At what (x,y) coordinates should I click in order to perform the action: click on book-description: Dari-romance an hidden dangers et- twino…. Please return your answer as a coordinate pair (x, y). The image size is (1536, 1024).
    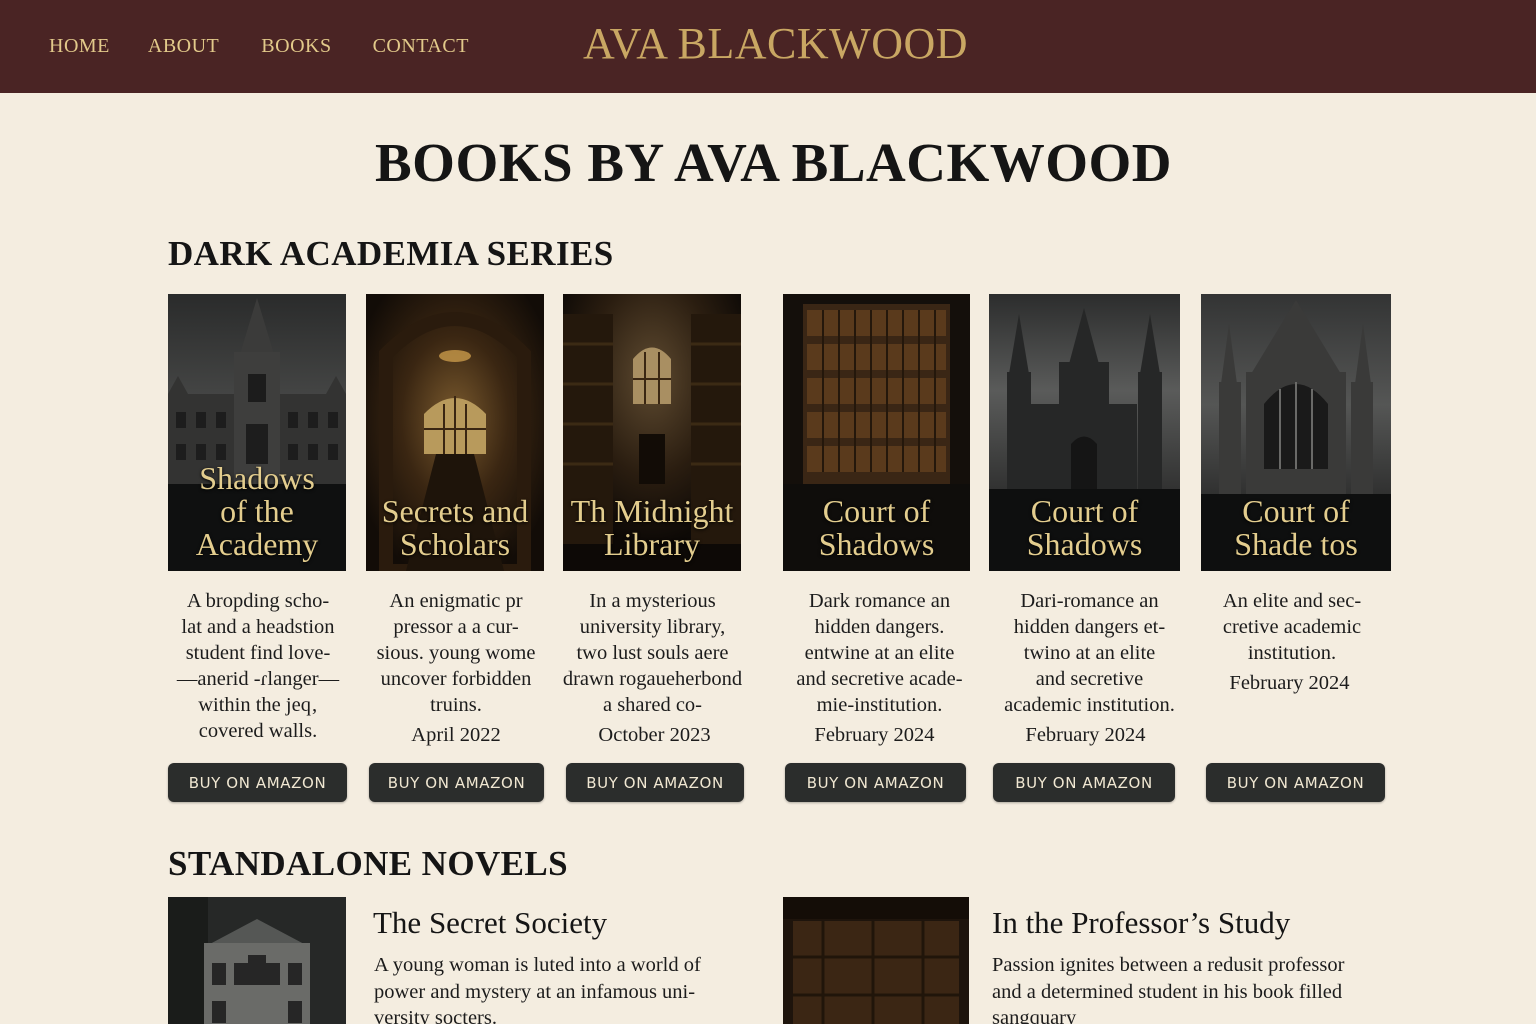
    Looking at the image, I should click on (1089, 653).